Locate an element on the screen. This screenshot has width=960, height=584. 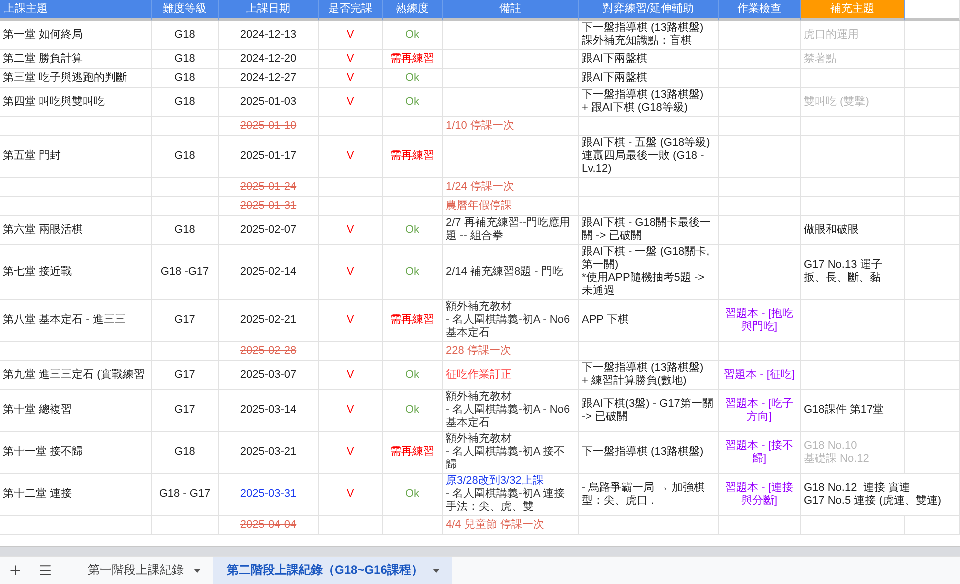
column-header: 熟練度 is located at coordinates (413, 10).